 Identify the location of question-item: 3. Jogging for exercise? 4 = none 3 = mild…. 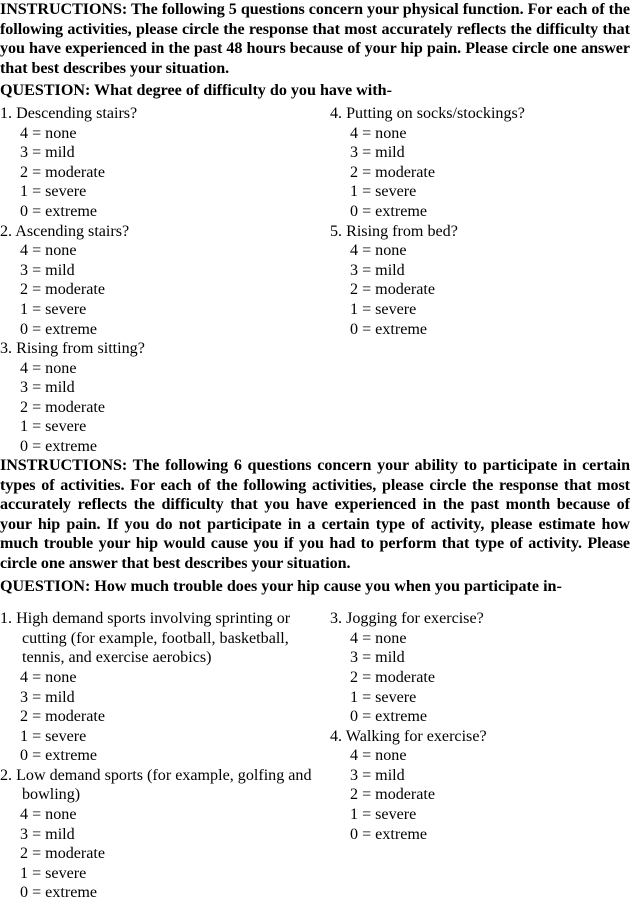
(480, 668).